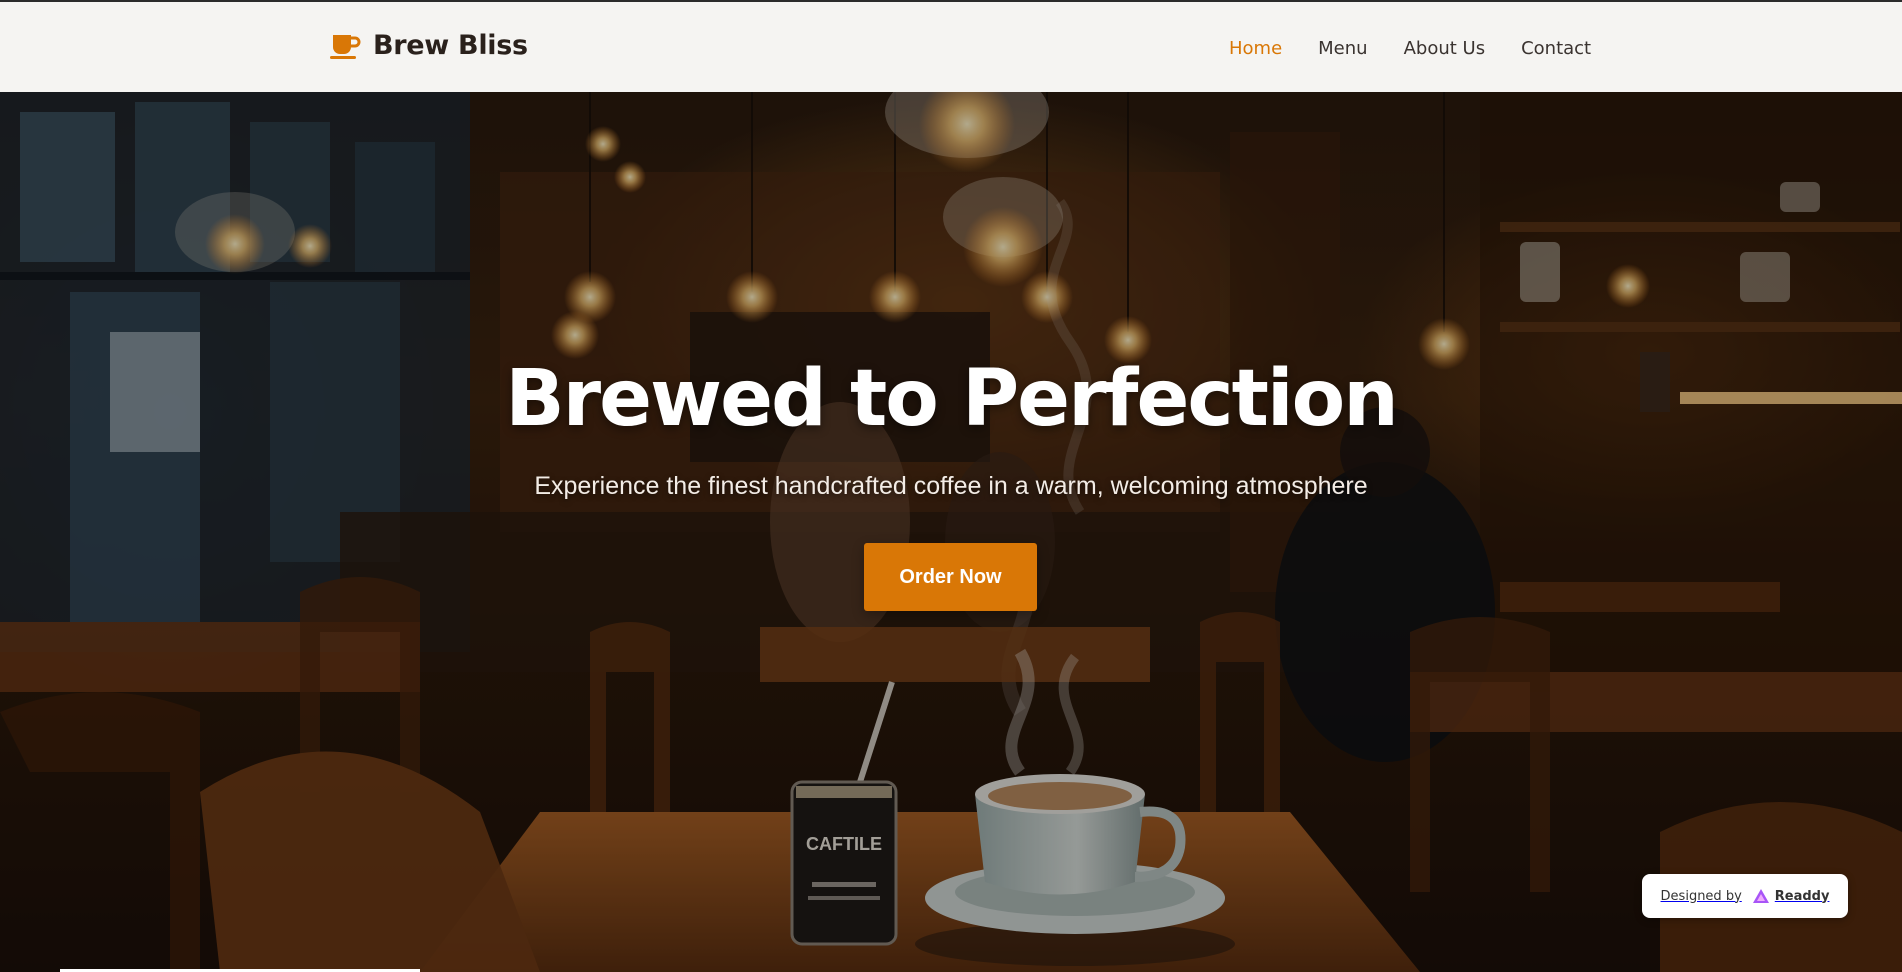 The width and height of the screenshot is (1902, 972). I want to click on nav-link-about-us: About Us, so click(1445, 48).